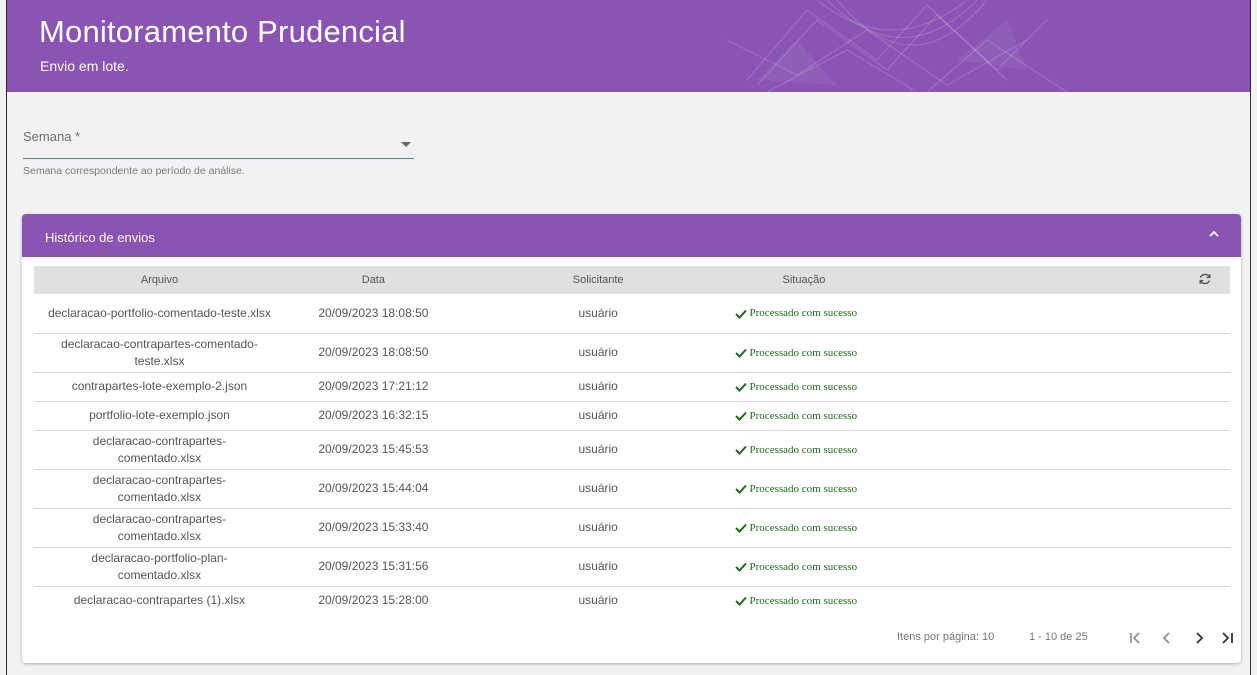  What do you see at coordinates (1214, 234) in the screenshot?
I see `chevron-up-icon` at bounding box center [1214, 234].